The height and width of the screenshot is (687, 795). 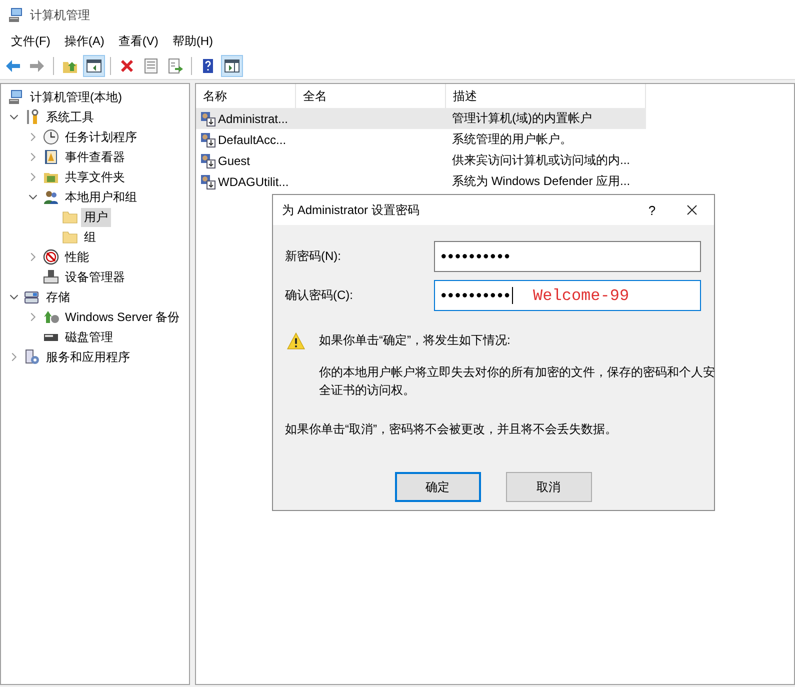 What do you see at coordinates (13, 66) in the screenshot?
I see `back-arrow-icon` at bounding box center [13, 66].